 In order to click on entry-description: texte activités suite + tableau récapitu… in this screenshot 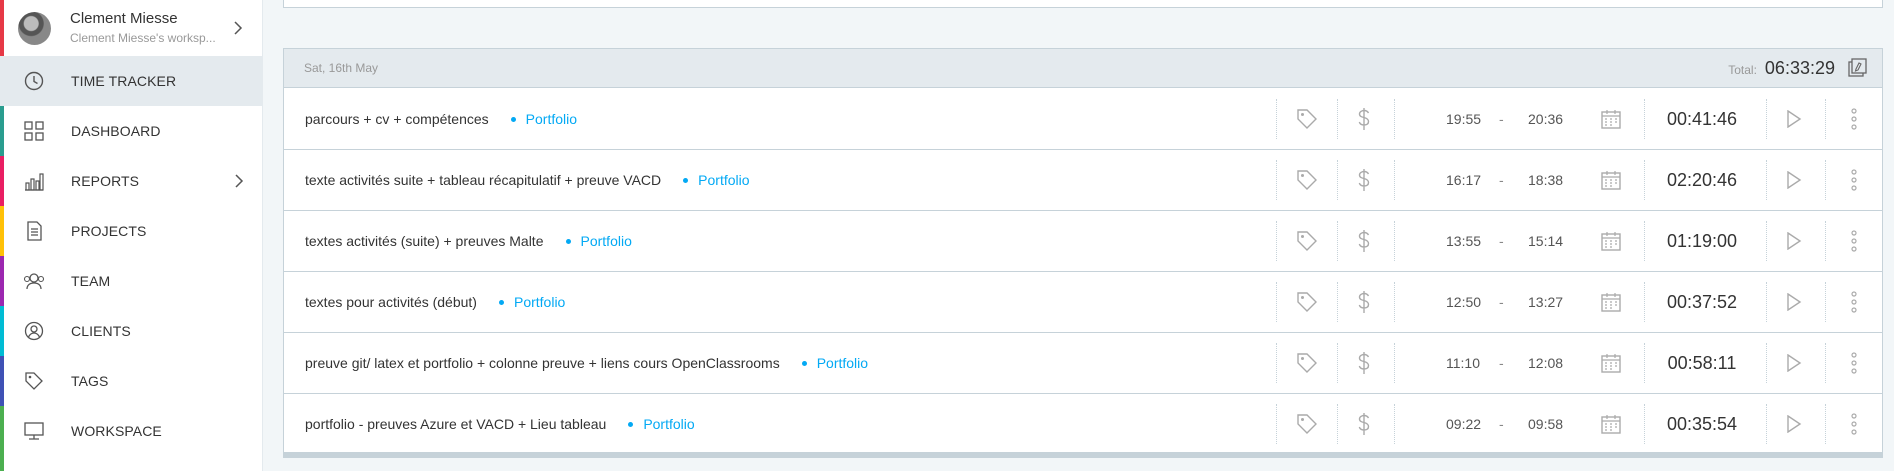, I will do `click(483, 180)`.